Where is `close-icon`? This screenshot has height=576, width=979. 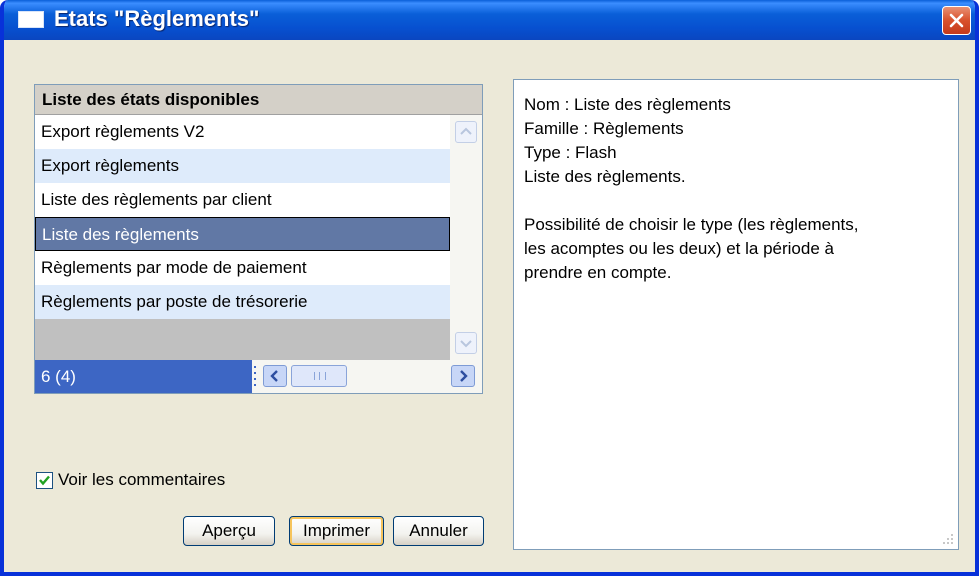 close-icon is located at coordinates (956, 20).